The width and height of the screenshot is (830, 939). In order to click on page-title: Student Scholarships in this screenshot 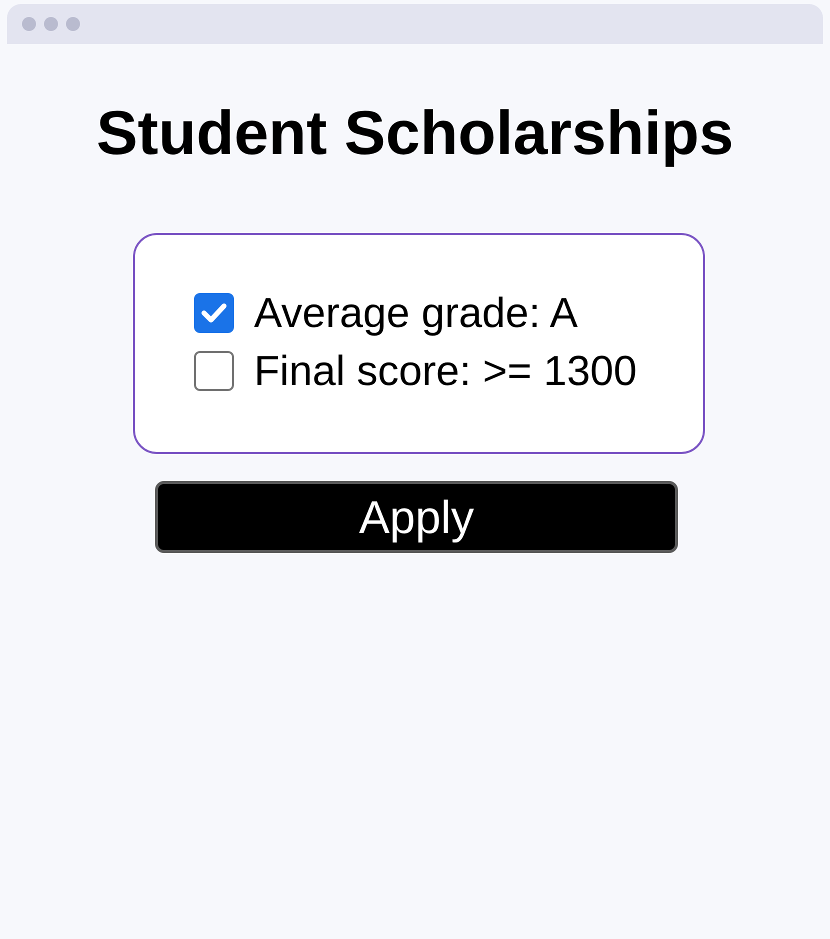, I will do `click(415, 134)`.